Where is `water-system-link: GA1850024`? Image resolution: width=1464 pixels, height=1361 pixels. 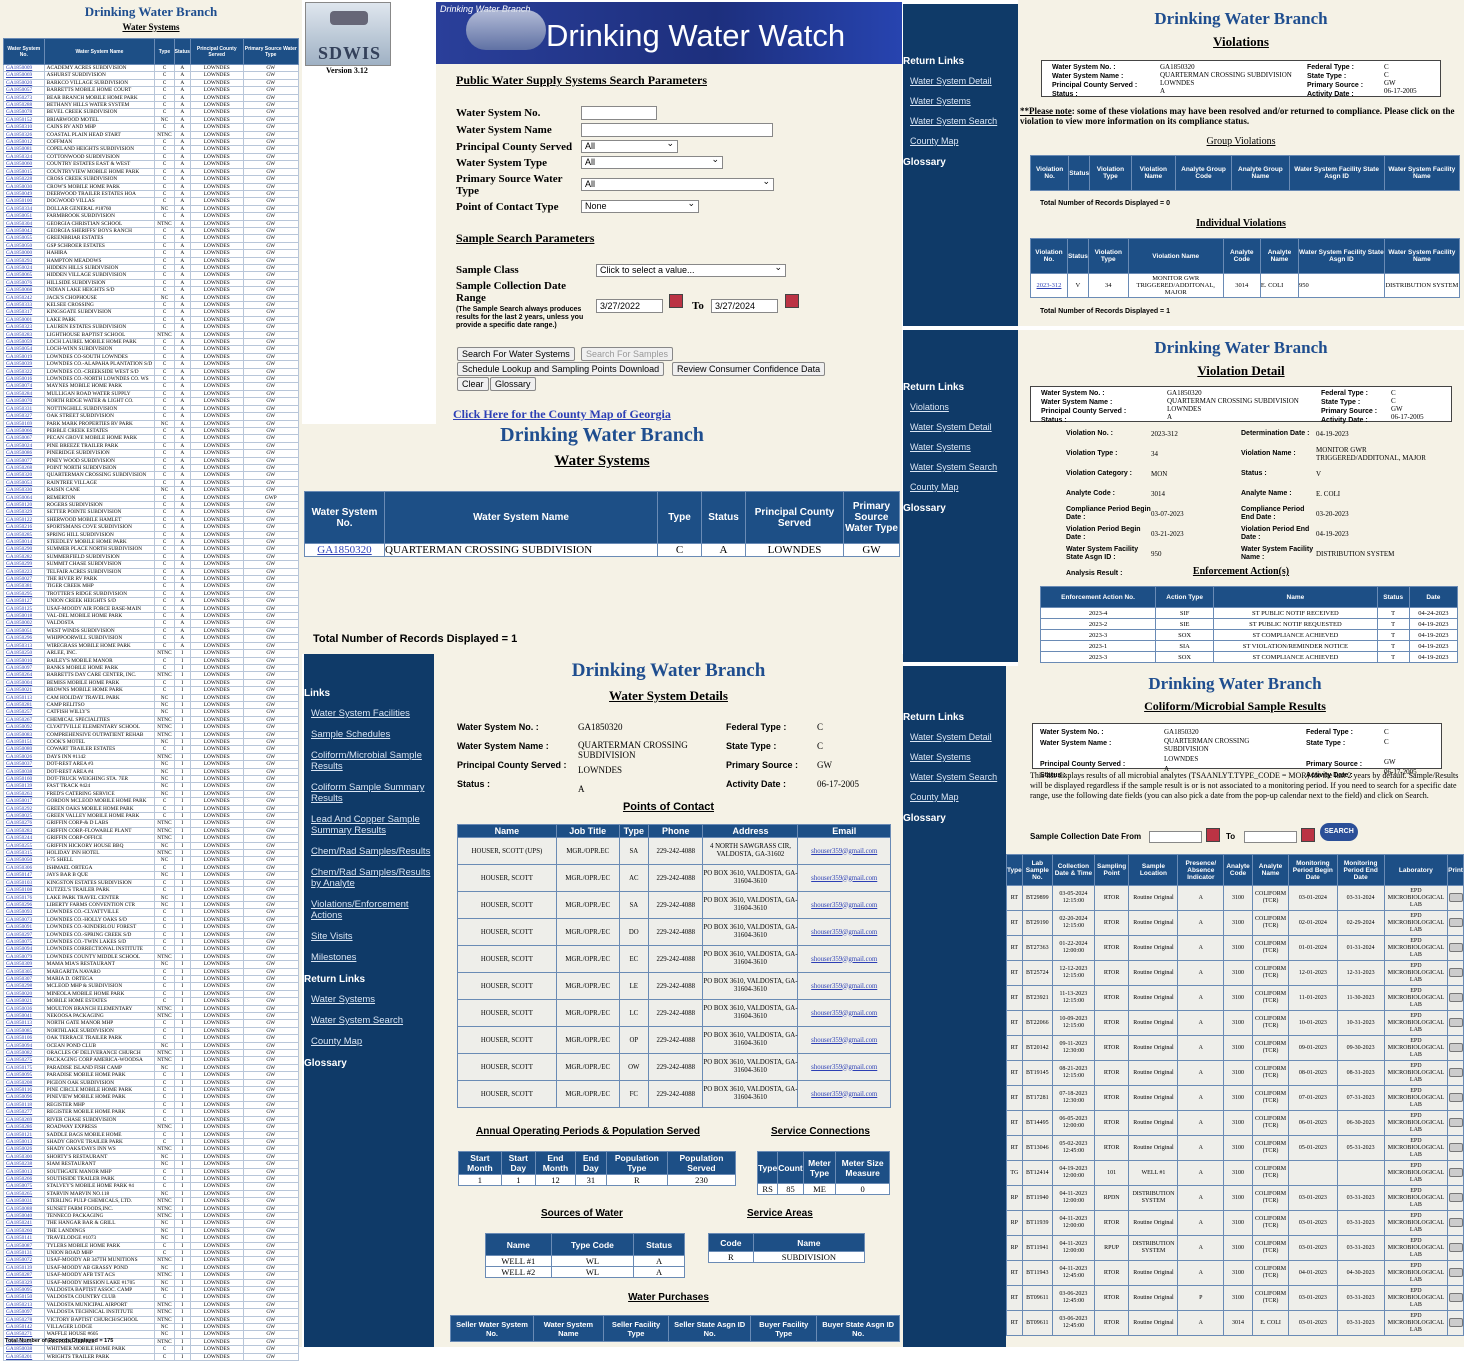 water-system-link: GA1850024 is located at coordinates (24, 268).